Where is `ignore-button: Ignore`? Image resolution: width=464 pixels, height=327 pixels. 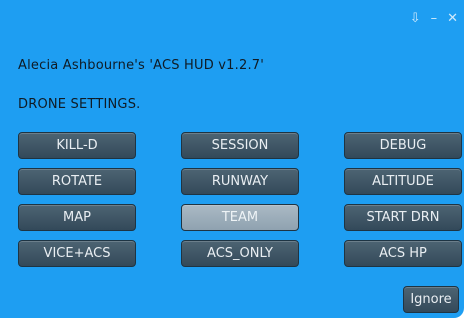 ignore-button: Ignore is located at coordinates (431, 299).